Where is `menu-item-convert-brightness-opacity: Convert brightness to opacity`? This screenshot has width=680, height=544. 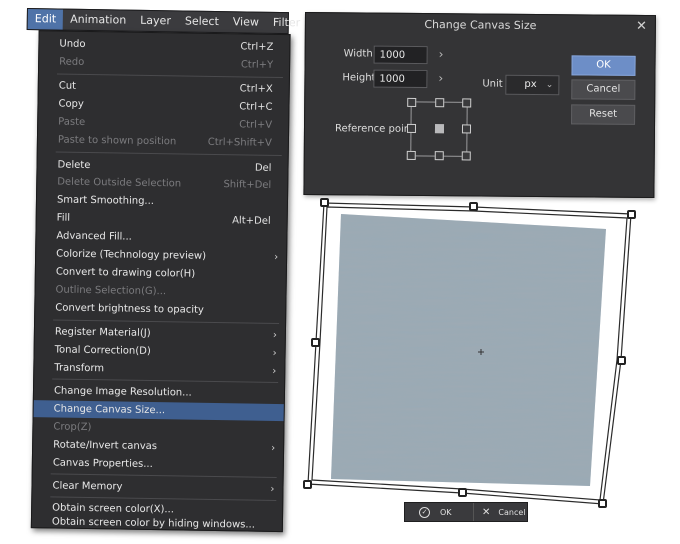
menu-item-convert-brightness-opacity: Convert brightness to opacity is located at coordinates (160, 309).